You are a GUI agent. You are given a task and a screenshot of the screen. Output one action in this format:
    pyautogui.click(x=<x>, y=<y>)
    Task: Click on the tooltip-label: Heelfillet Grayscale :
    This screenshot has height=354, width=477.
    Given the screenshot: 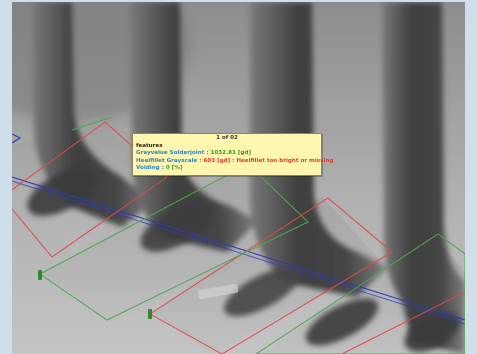 What is the action you would take?
    pyautogui.click(x=170, y=160)
    